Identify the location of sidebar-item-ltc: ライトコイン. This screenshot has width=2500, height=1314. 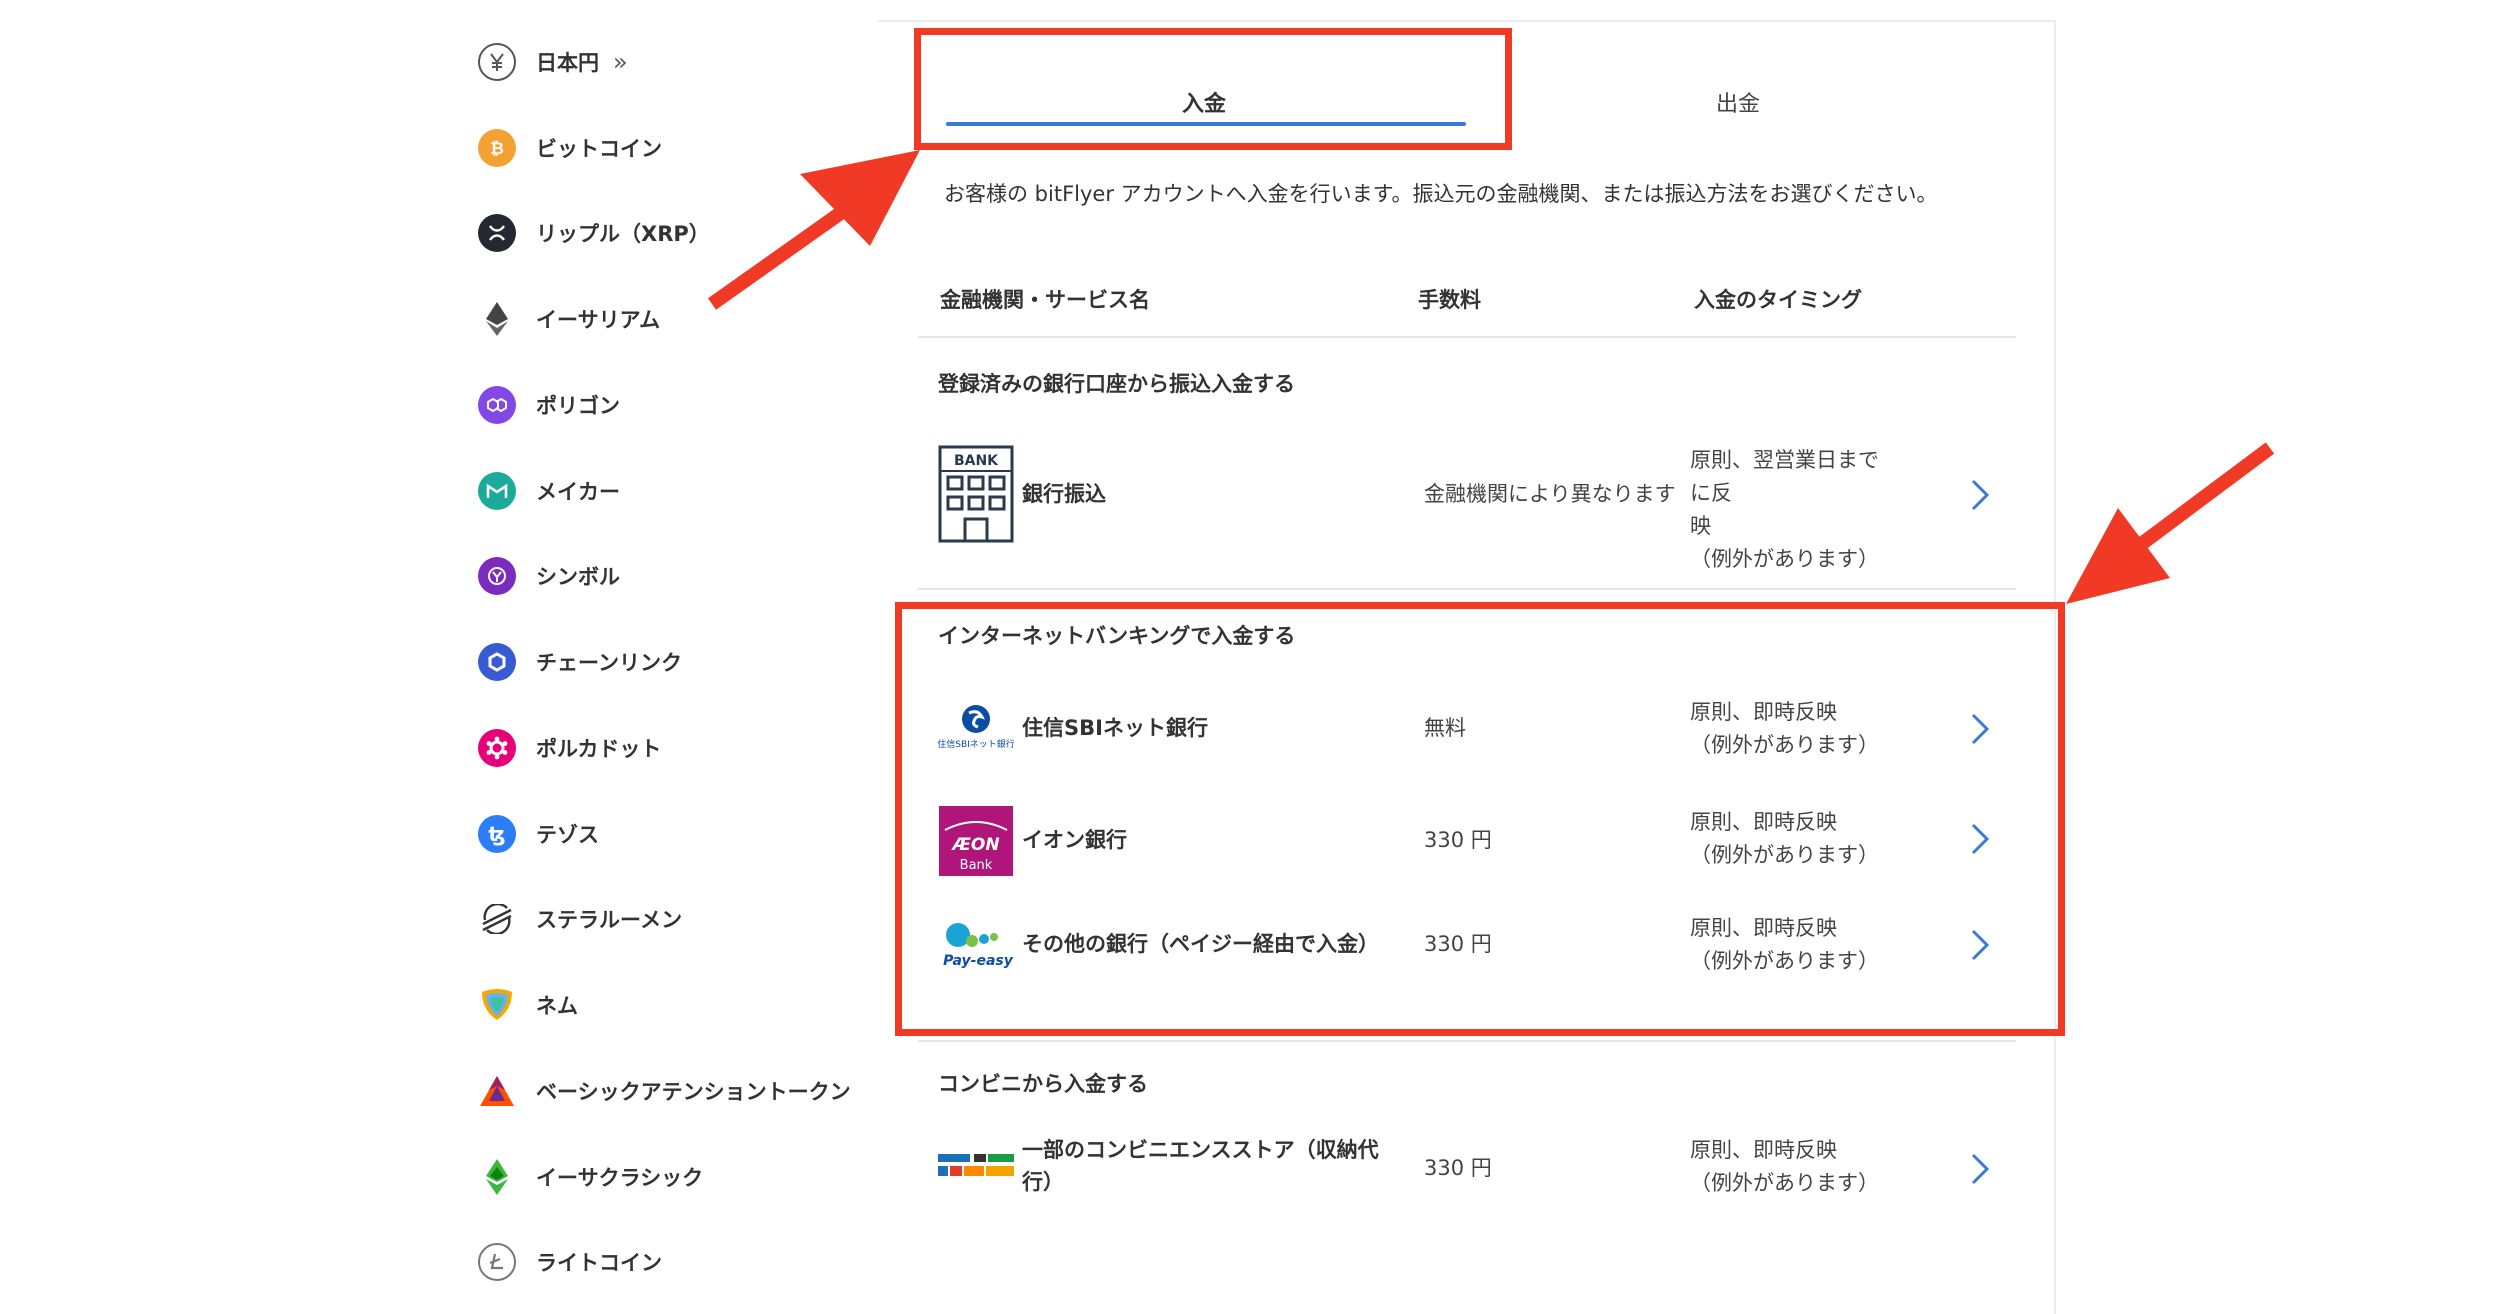
(570, 1262).